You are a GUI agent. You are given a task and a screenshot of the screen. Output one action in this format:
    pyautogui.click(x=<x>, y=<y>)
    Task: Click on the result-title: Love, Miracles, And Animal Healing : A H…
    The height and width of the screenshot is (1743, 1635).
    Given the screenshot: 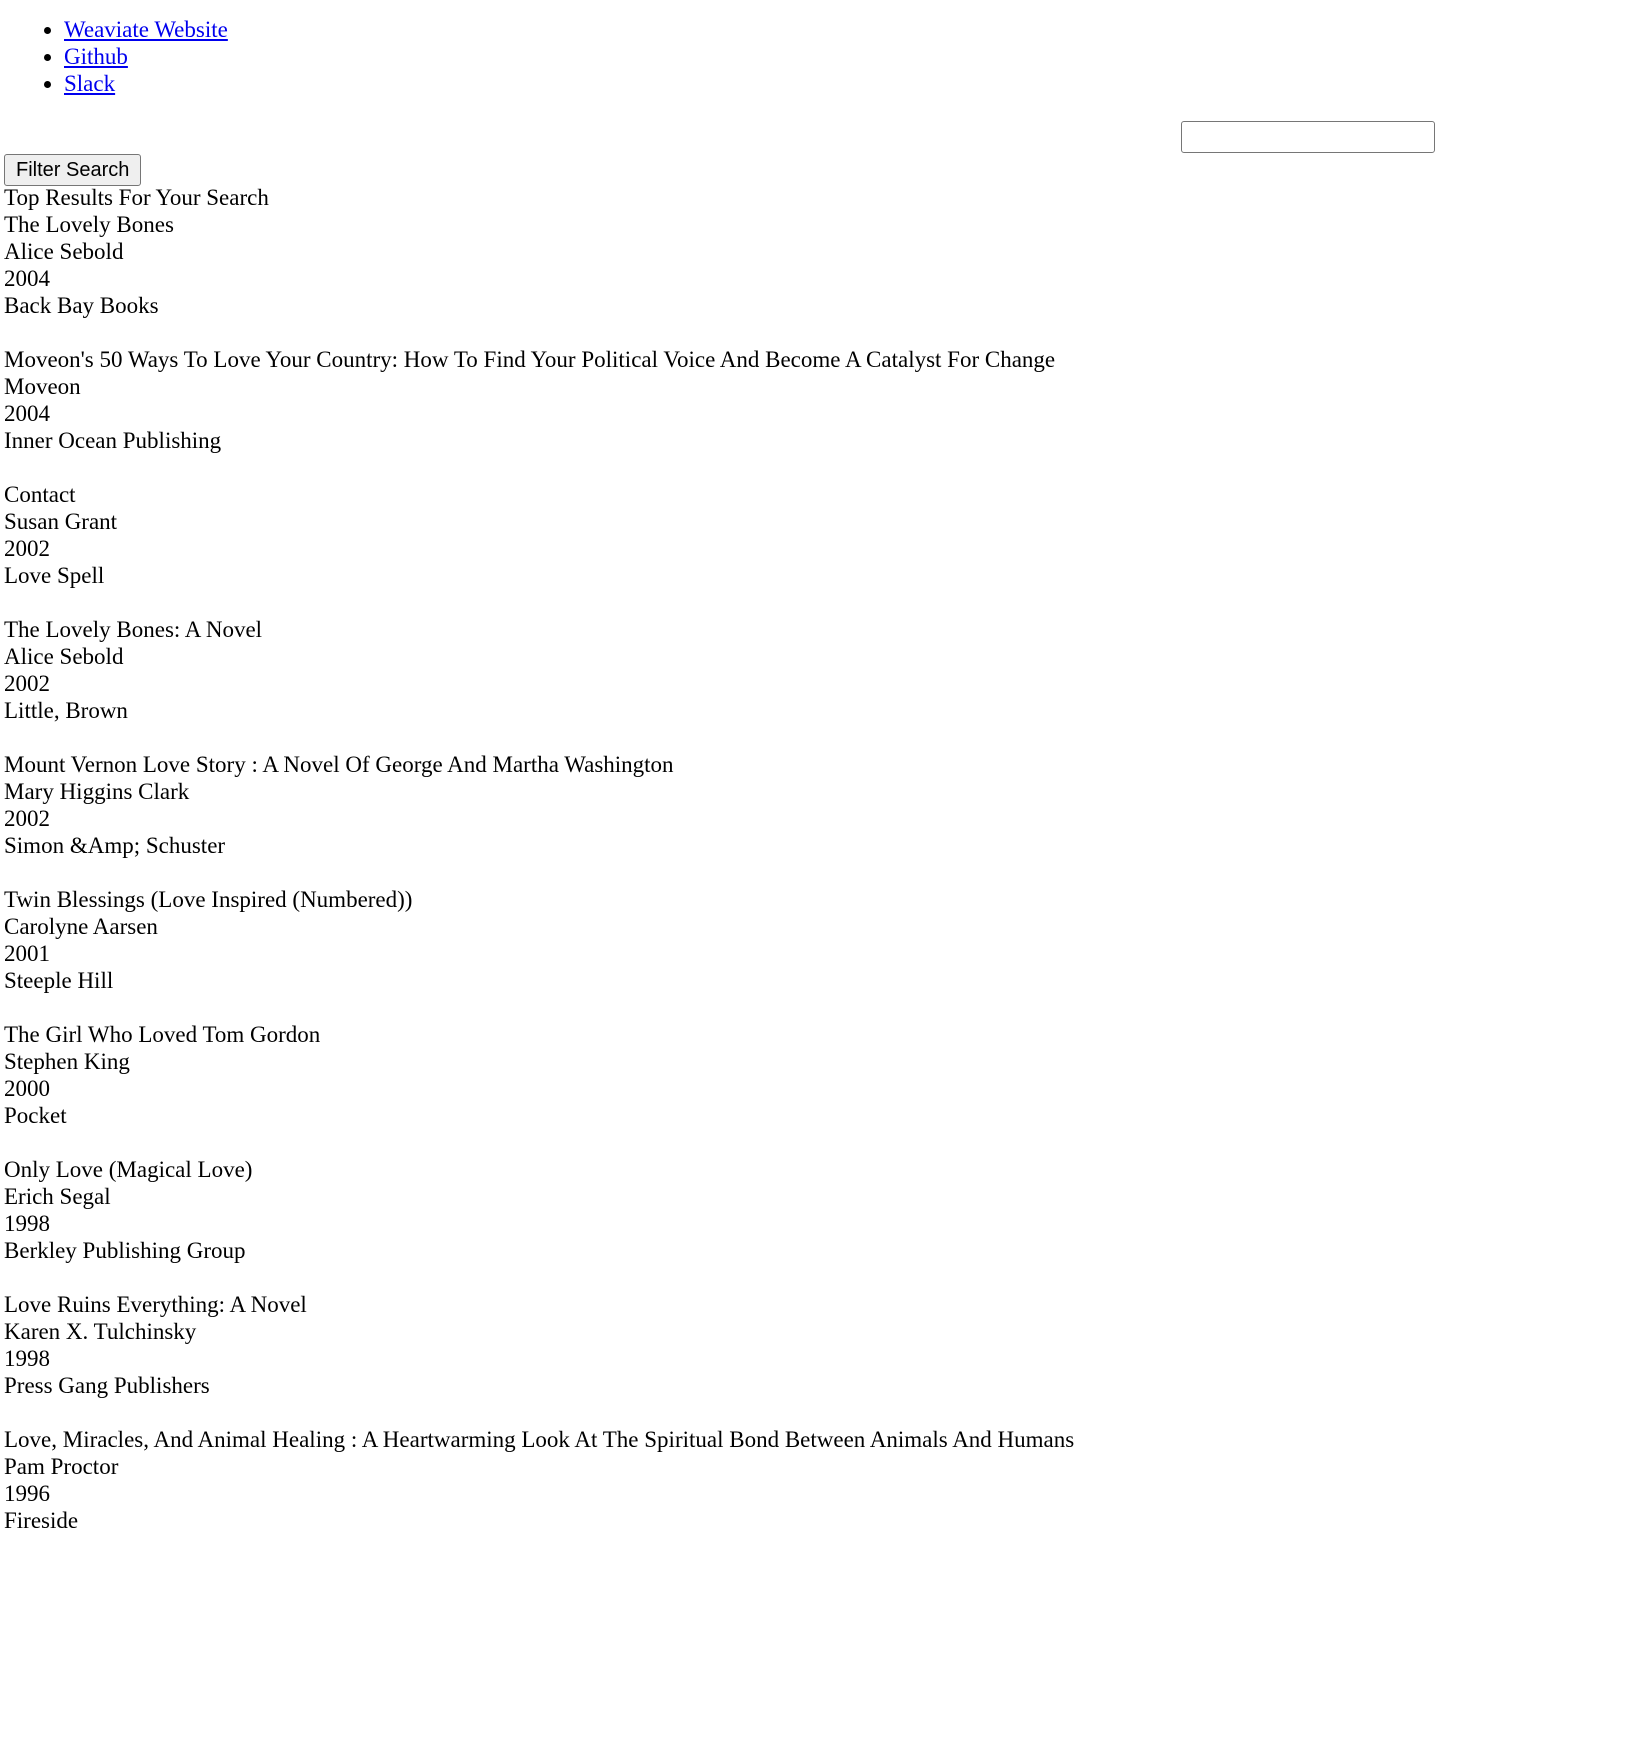 What is the action you would take?
    pyautogui.click(x=539, y=1439)
    